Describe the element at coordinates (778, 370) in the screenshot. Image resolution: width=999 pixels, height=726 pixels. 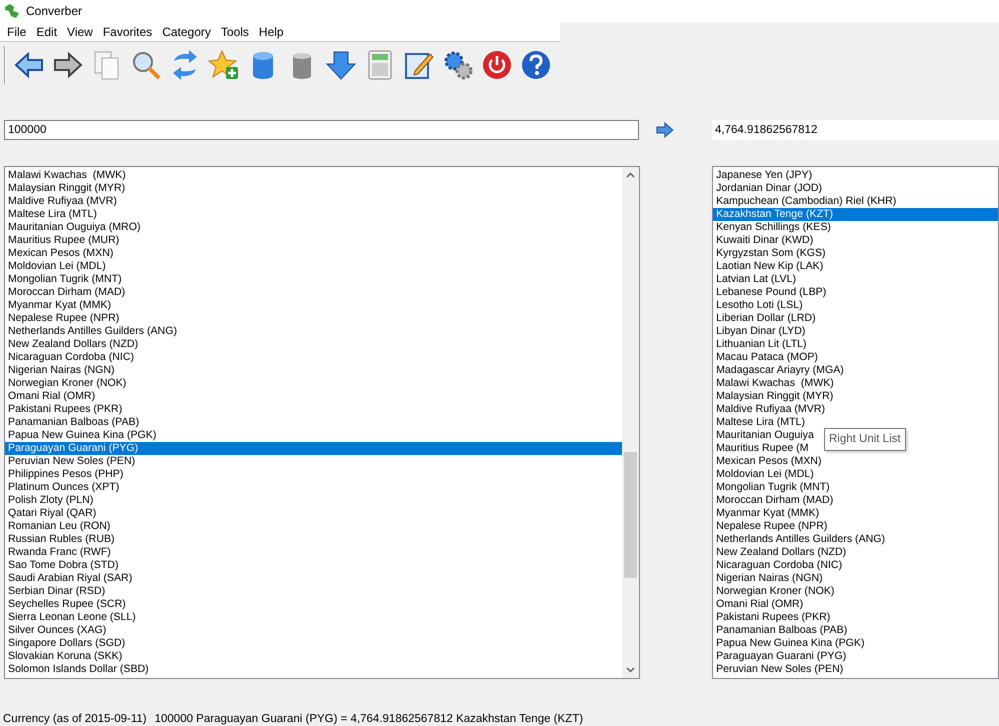
I see `list-item: Madagascar Ariayry (MGA)` at that location.